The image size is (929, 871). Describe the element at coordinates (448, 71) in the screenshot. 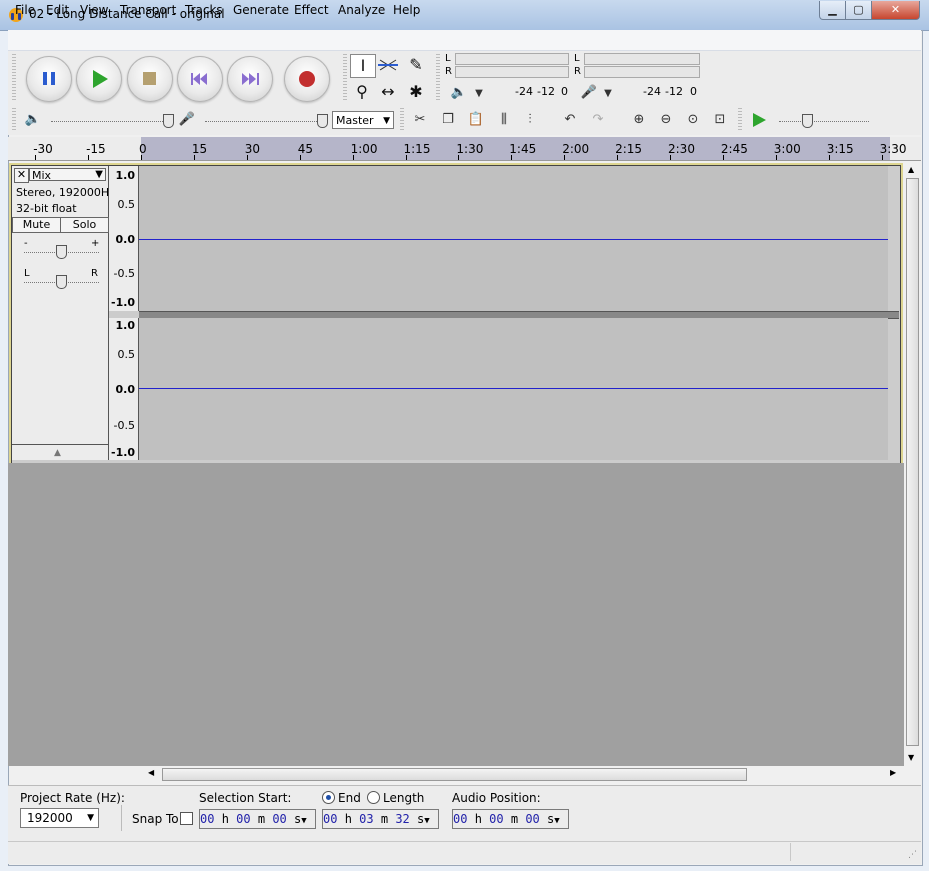

I see `play-meter-right-label: R` at that location.